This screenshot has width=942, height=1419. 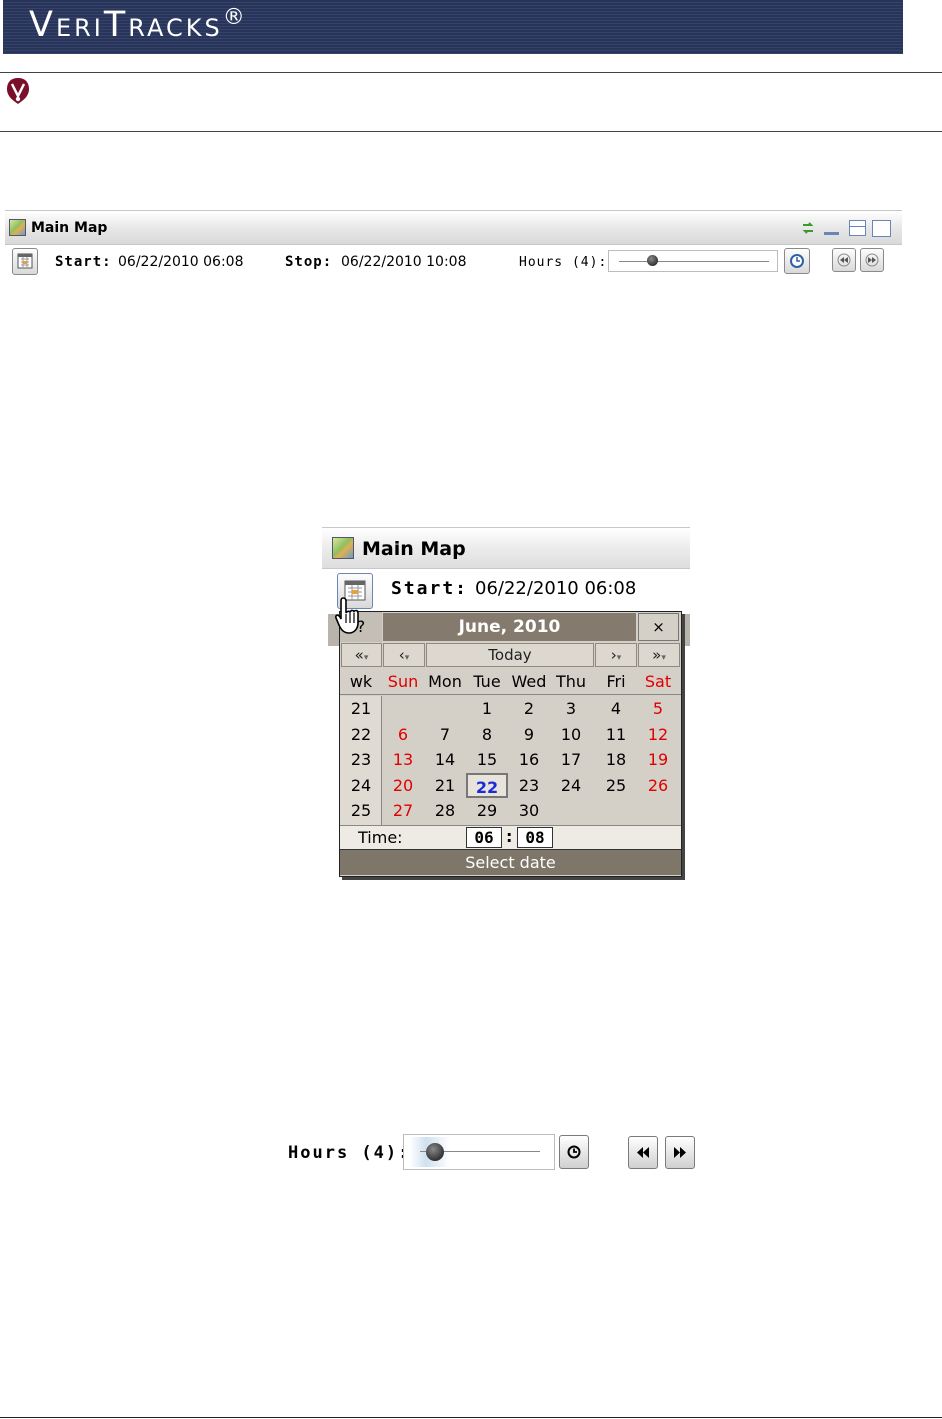 What do you see at coordinates (506, 548) in the screenshot?
I see `zoom-main-map-header: Main Map` at bounding box center [506, 548].